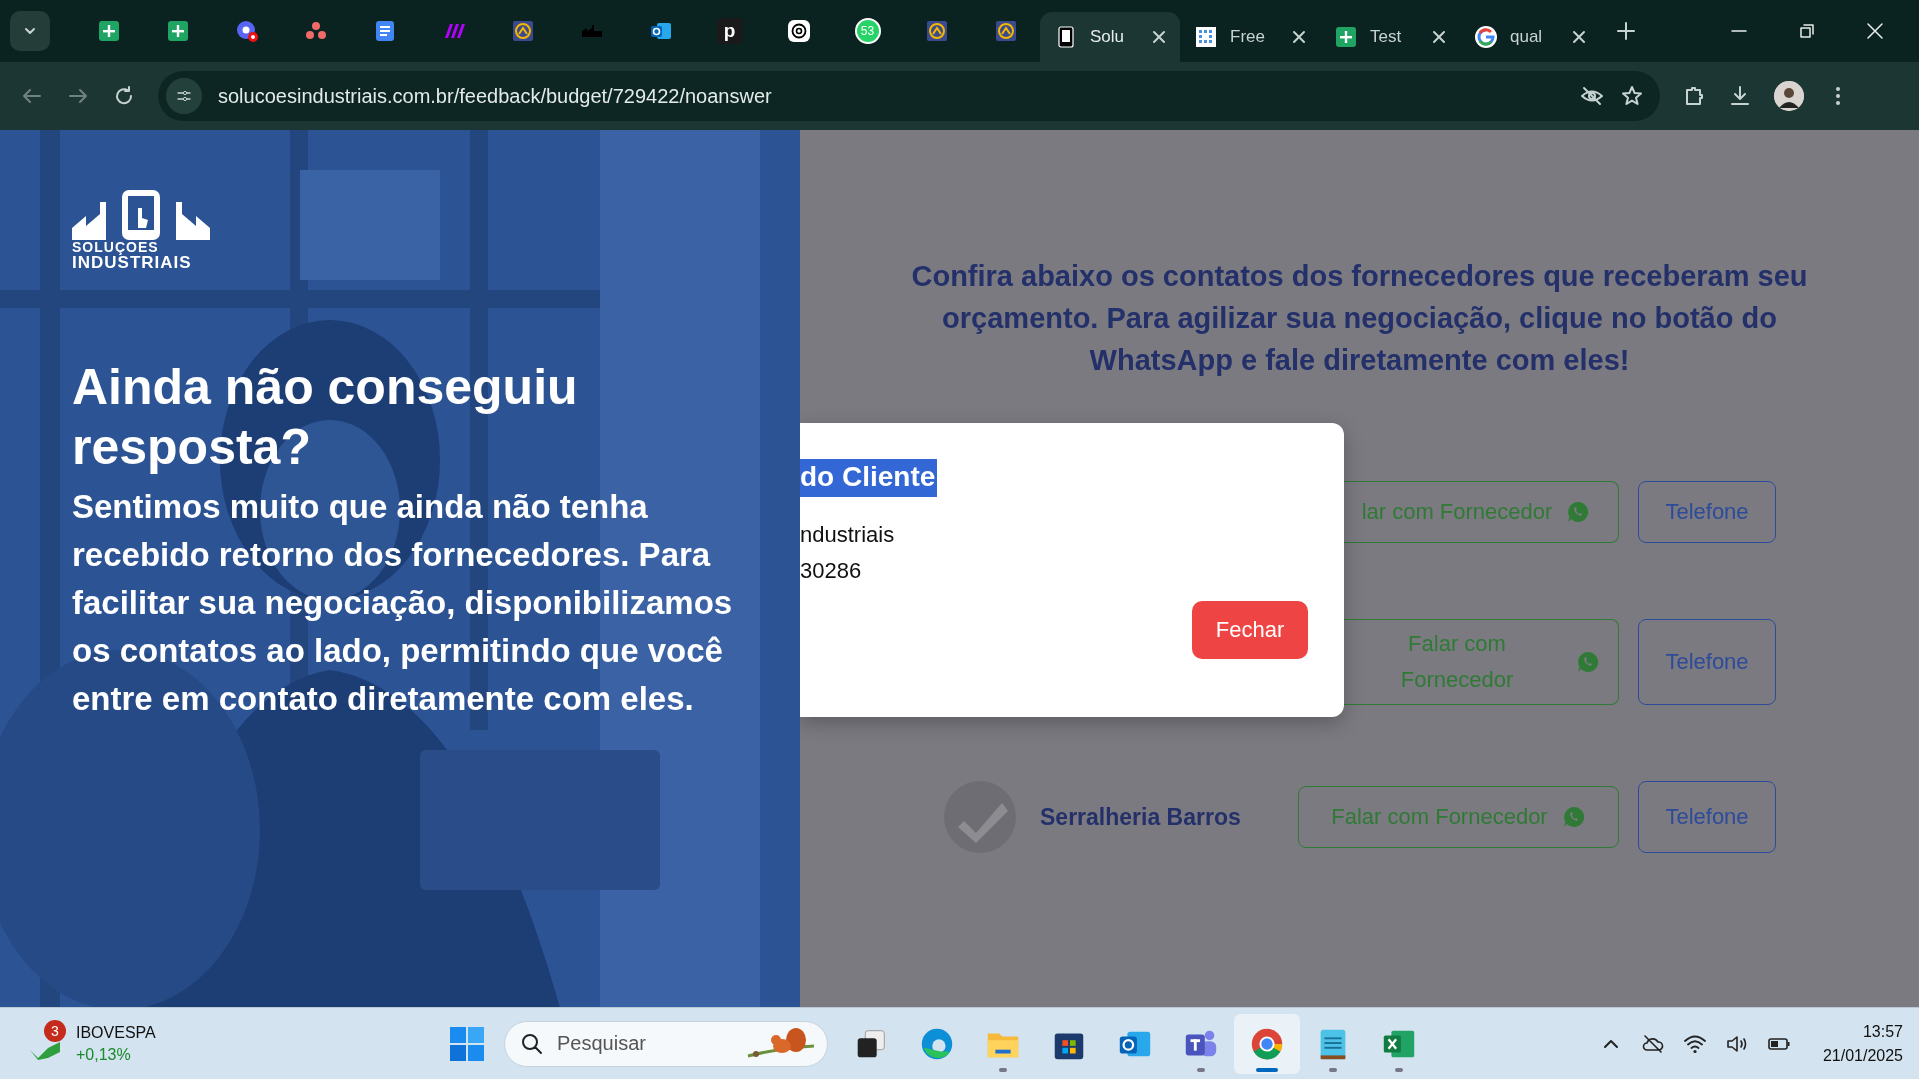 The width and height of the screenshot is (1919, 1079). I want to click on supplier-name: Serralheria Barros, so click(1141, 817).